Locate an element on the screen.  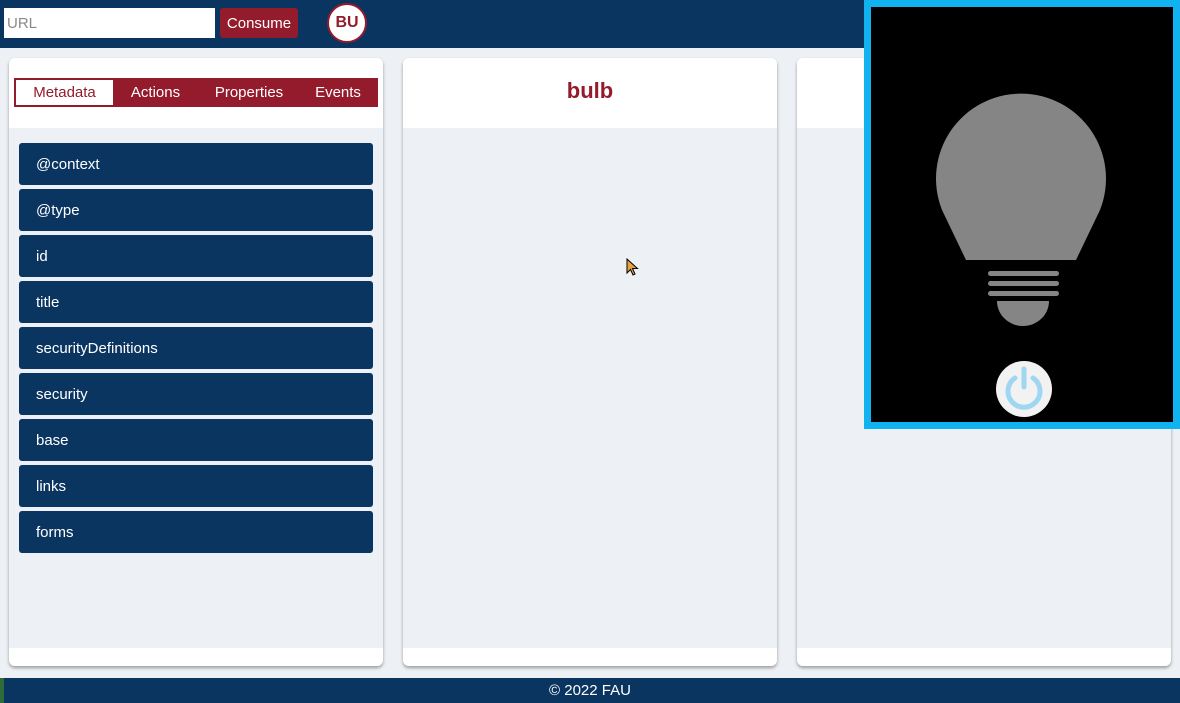
tab-actions: Actions is located at coordinates (155, 92).